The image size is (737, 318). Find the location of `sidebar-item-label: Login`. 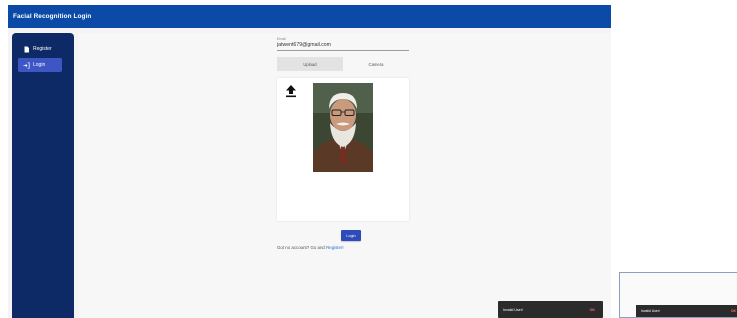

sidebar-item-label: Login is located at coordinates (39, 65).